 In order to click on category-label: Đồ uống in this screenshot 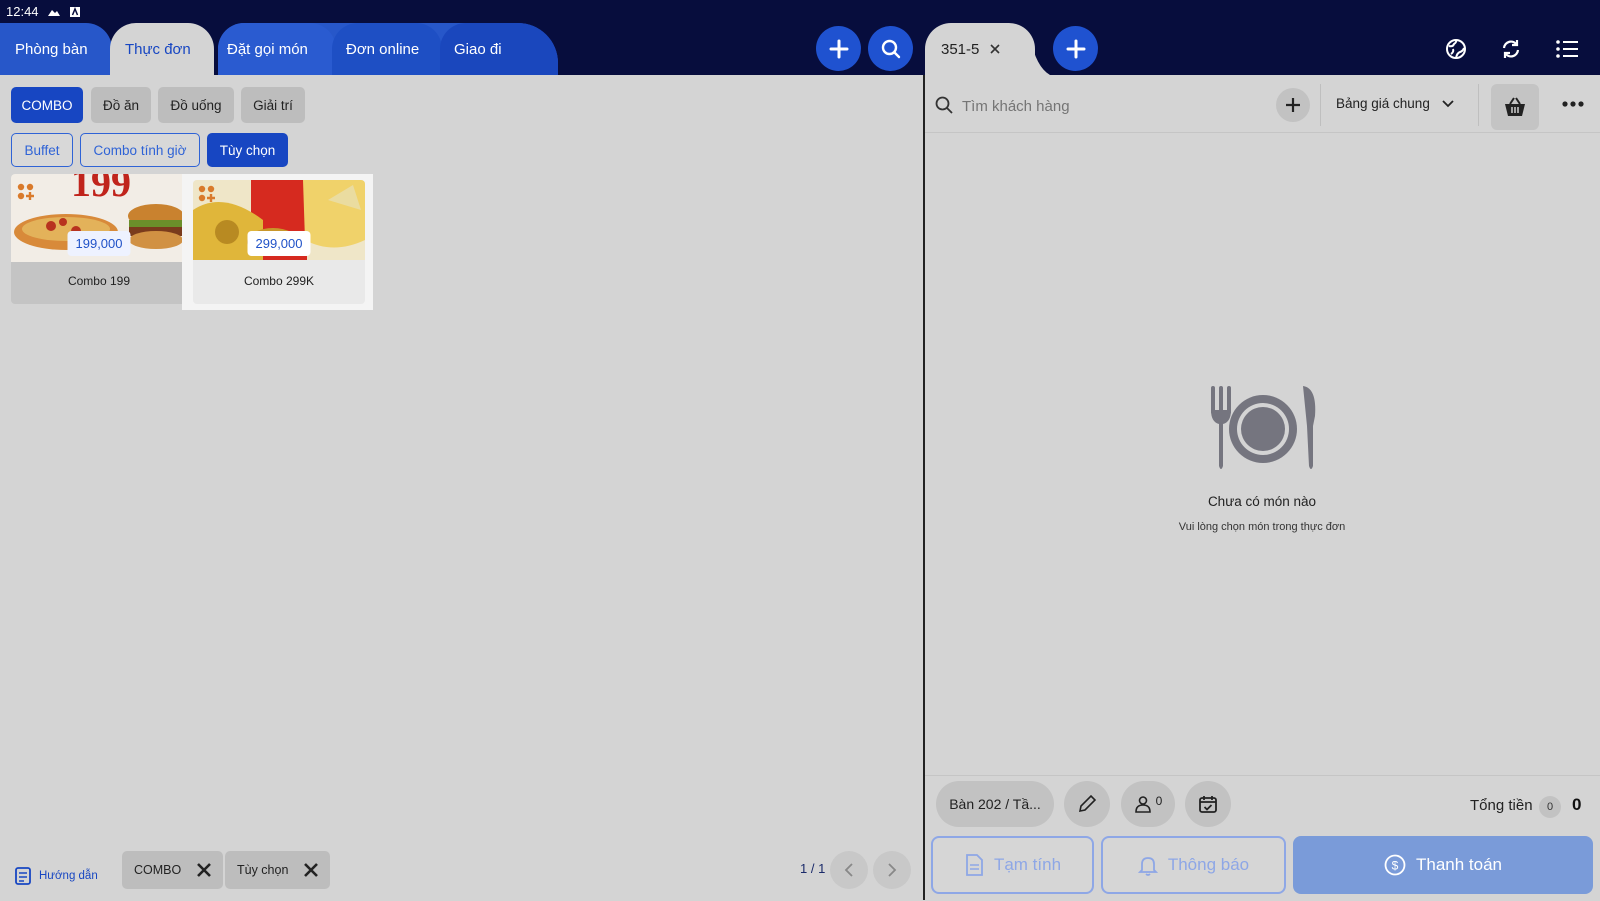, I will do `click(196, 105)`.